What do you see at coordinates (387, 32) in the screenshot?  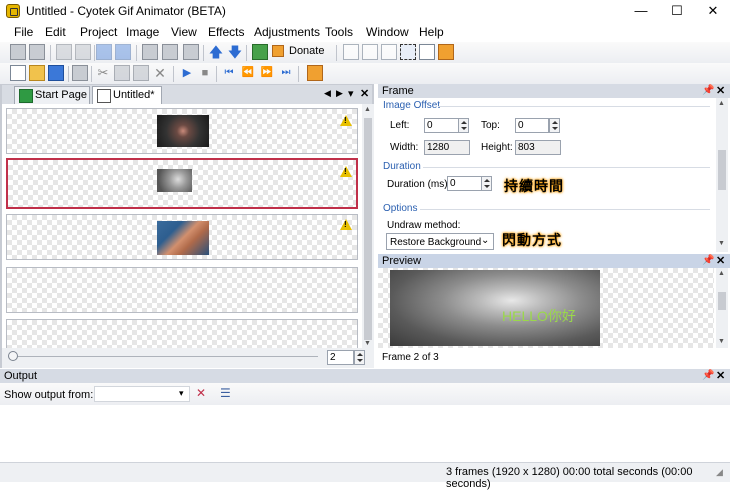 I see `menu-window: Window` at bounding box center [387, 32].